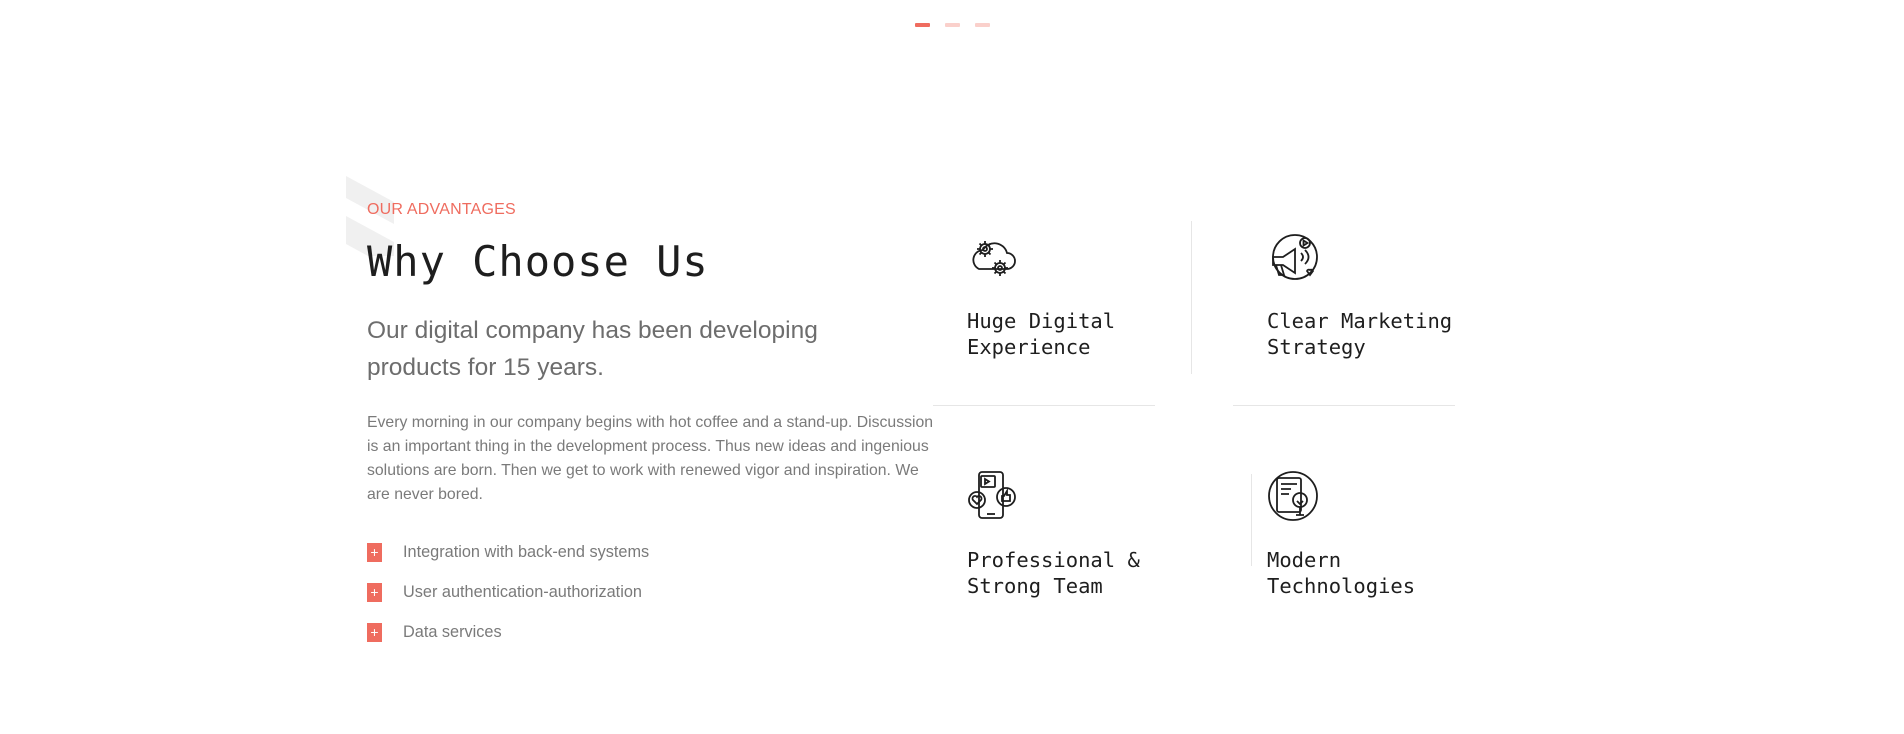 The image size is (1904, 734). Describe the element at coordinates (1341, 573) in the screenshot. I see `advantage-title: Modern Technologies` at that location.